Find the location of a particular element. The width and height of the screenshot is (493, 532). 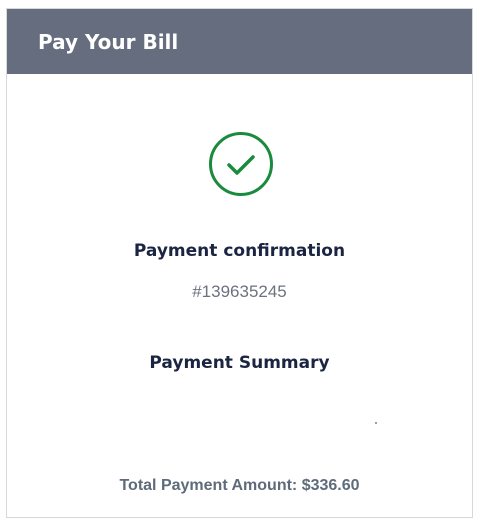

page-title: Pay Your Bill is located at coordinates (108, 41).